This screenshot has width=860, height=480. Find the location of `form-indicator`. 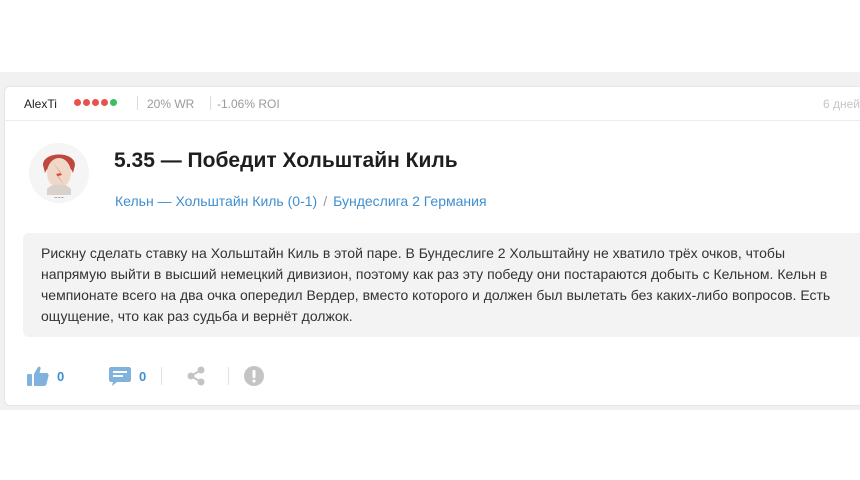

form-indicator is located at coordinates (96, 103).